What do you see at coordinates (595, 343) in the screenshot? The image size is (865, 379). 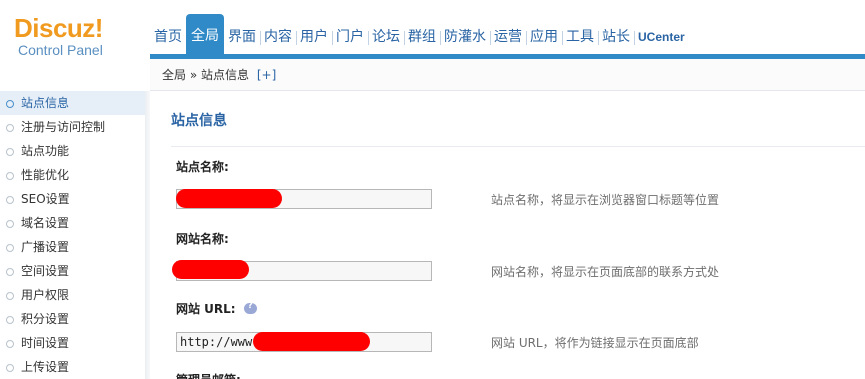 I see `website-url-tip: 网站 URL，将作为链接显示在页面底部` at bounding box center [595, 343].